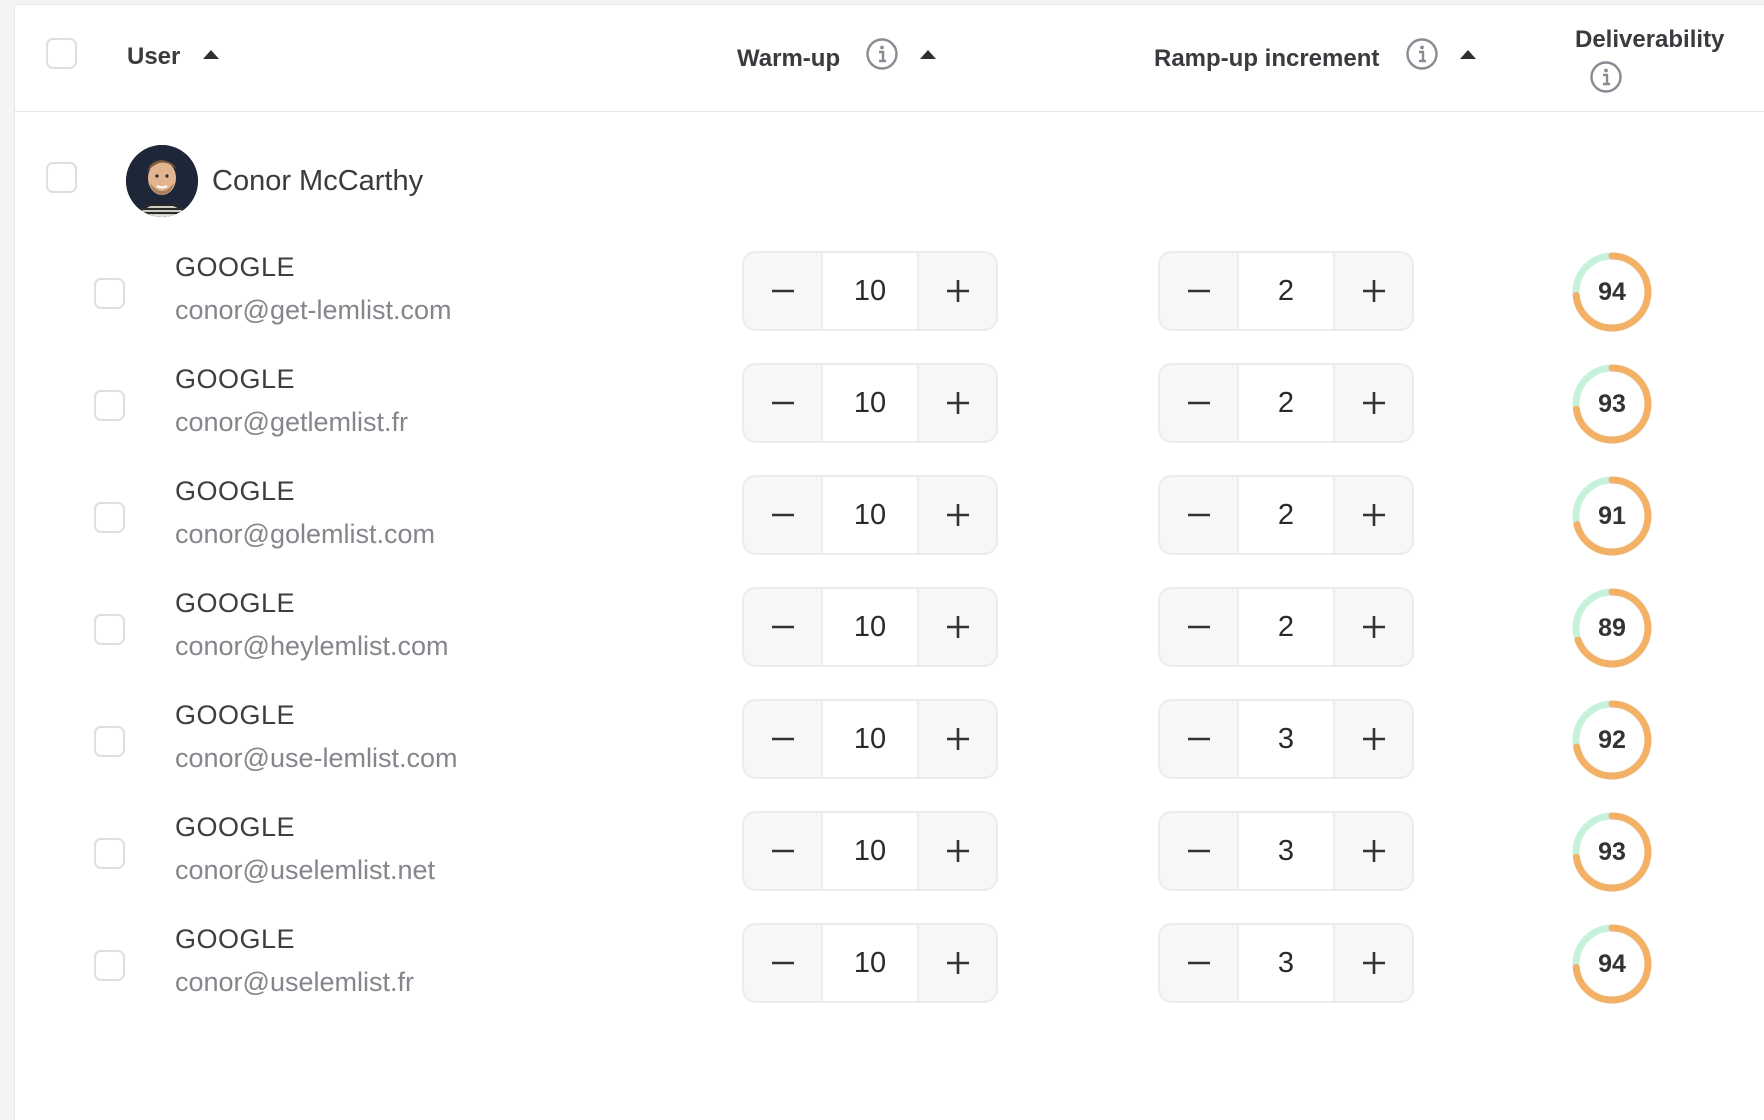  I want to click on user-sort-icon, so click(211, 54).